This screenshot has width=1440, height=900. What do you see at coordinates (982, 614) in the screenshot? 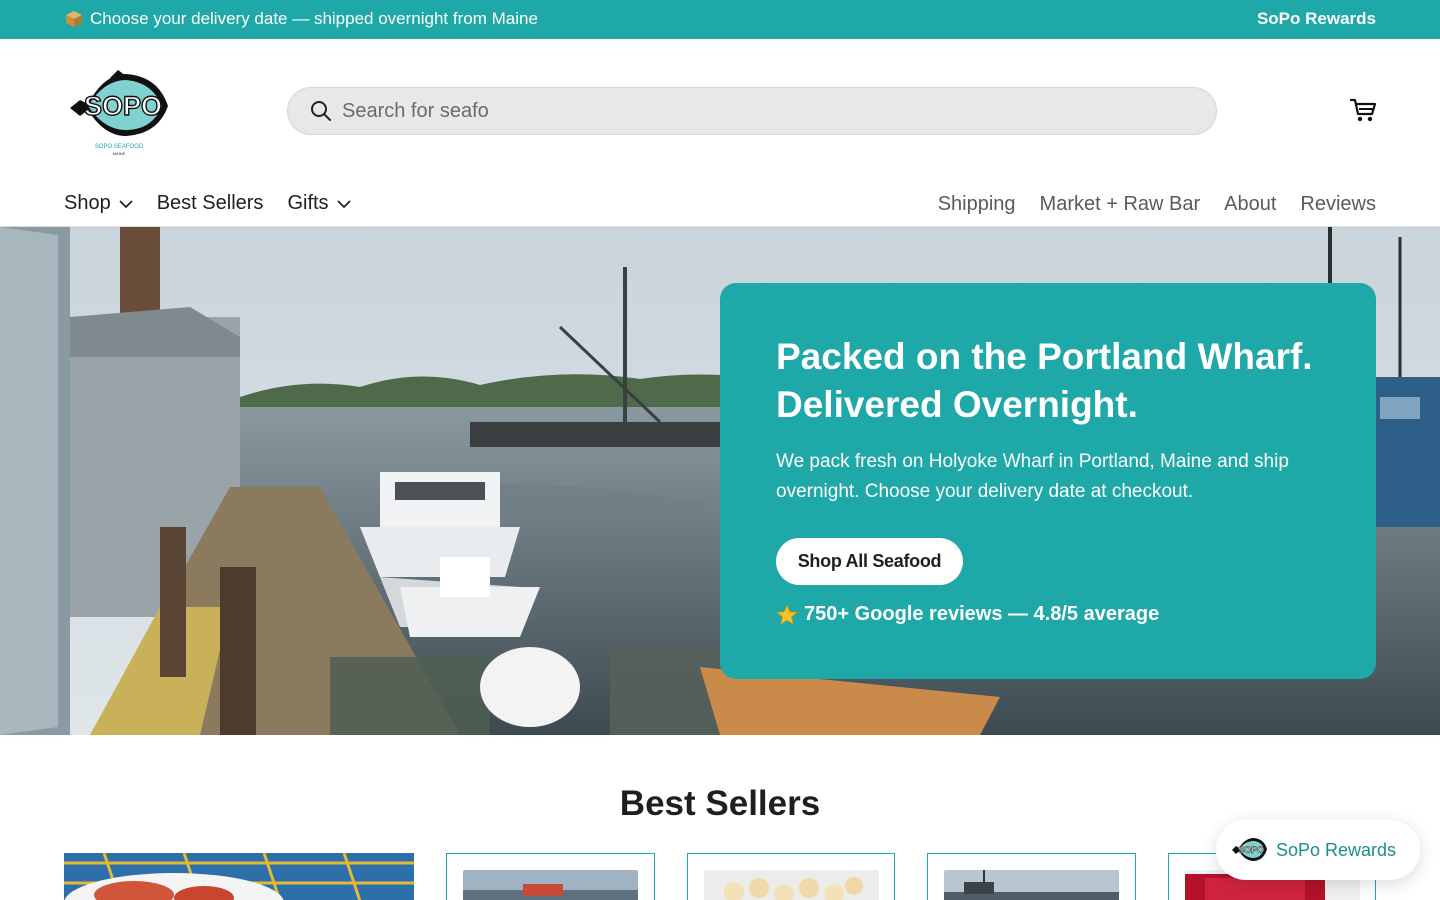
I see `reviews-text: 750+ Google reviews — 4.8/5 average` at bounding box center [982, 614].